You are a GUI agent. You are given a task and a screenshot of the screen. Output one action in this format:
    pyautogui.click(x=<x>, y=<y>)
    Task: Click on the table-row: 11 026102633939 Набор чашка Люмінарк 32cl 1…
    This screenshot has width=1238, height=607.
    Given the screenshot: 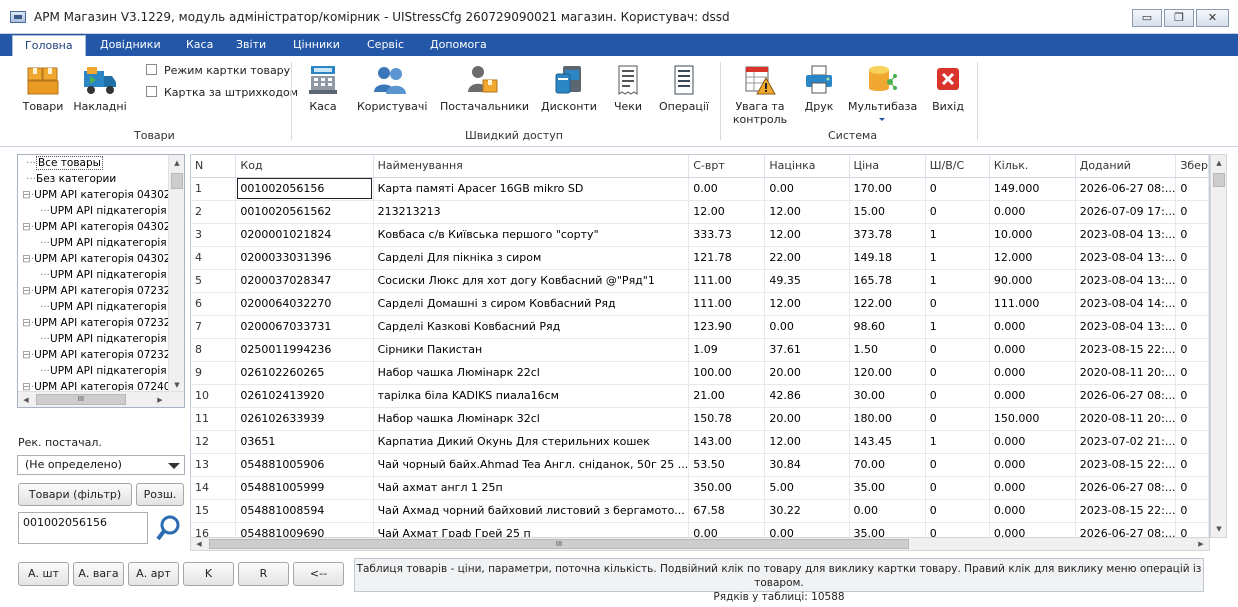 What is the action you would take?
    pyautogui.click(x=700, y=419)
    